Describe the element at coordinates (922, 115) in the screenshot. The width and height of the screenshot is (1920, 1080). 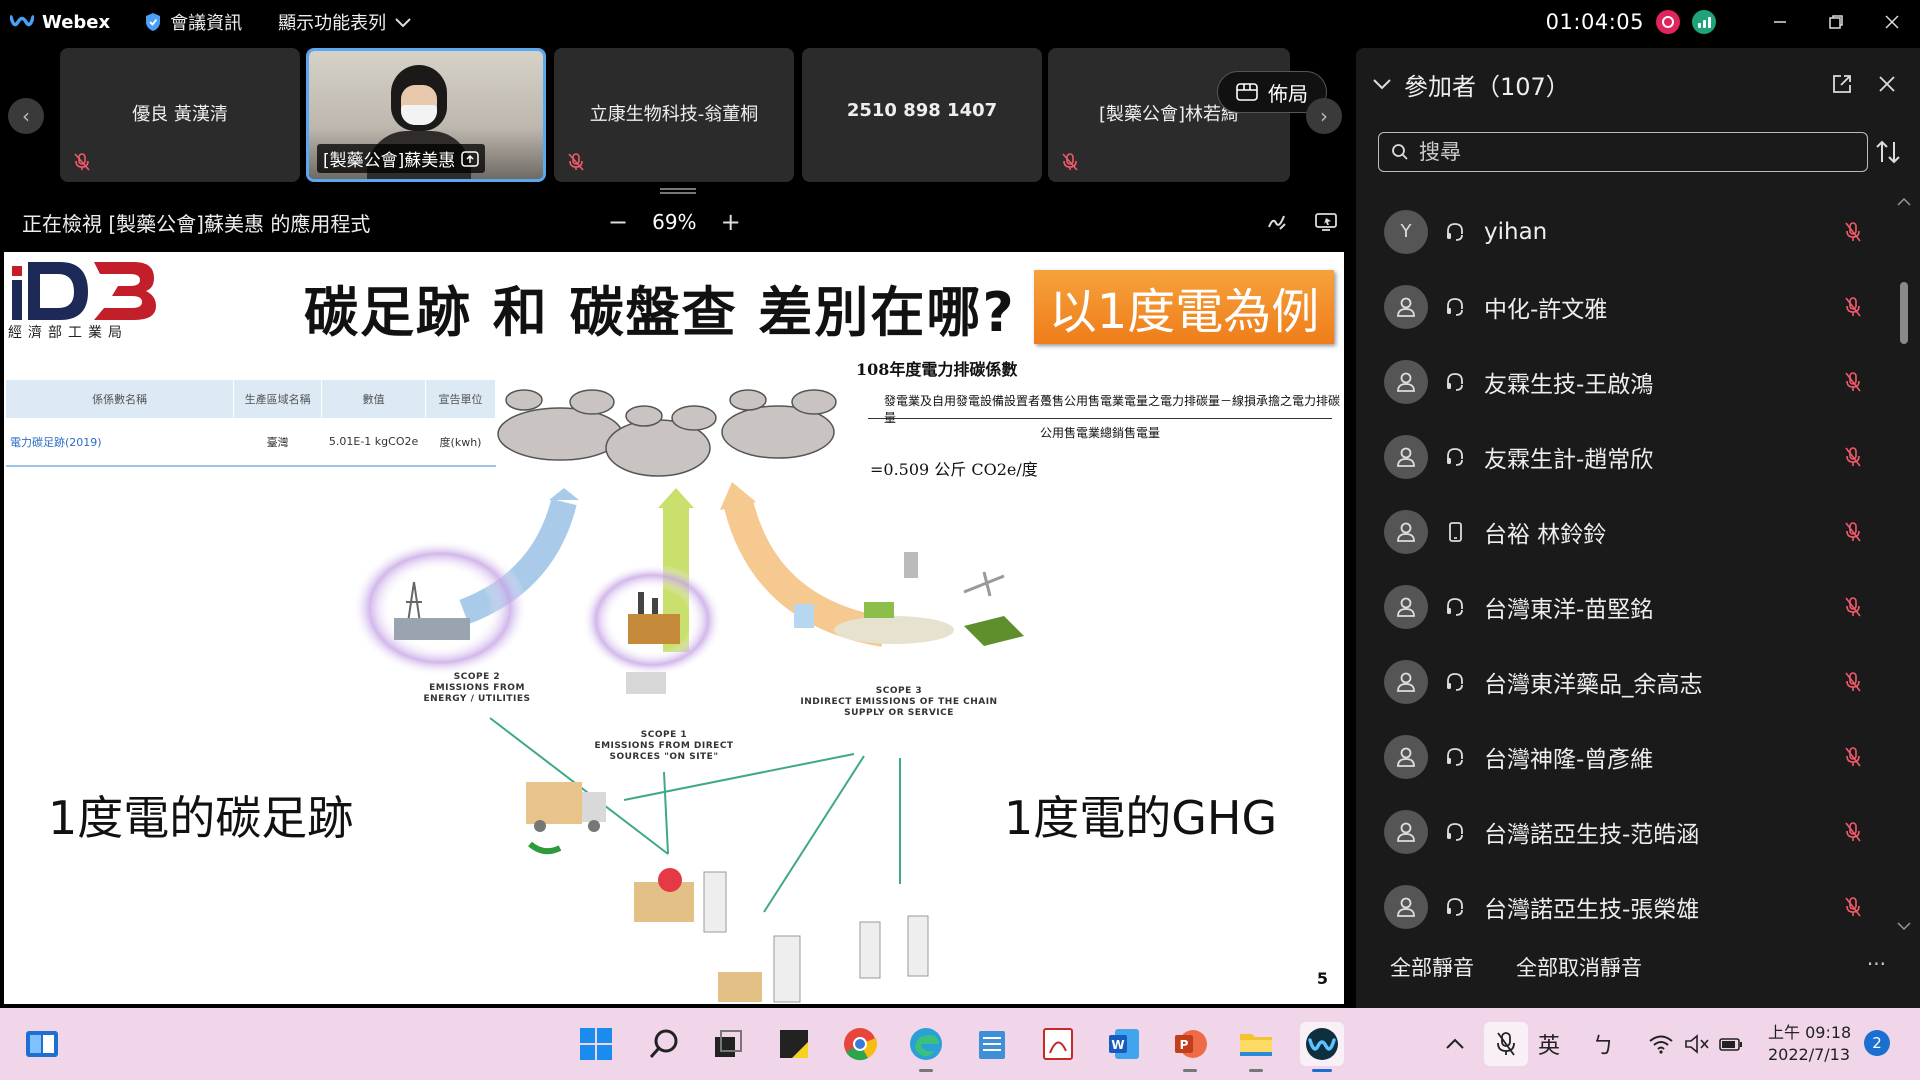
I see `video-tile: 2510 898 1407` at that location.